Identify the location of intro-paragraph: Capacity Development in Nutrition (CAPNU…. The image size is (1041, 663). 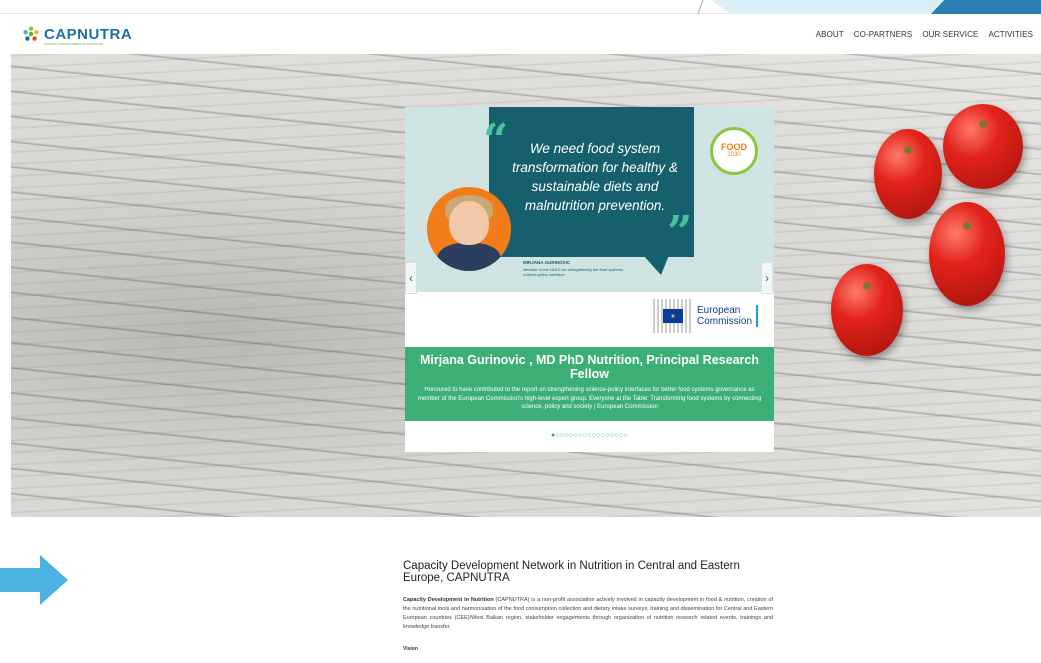
(588, 614).